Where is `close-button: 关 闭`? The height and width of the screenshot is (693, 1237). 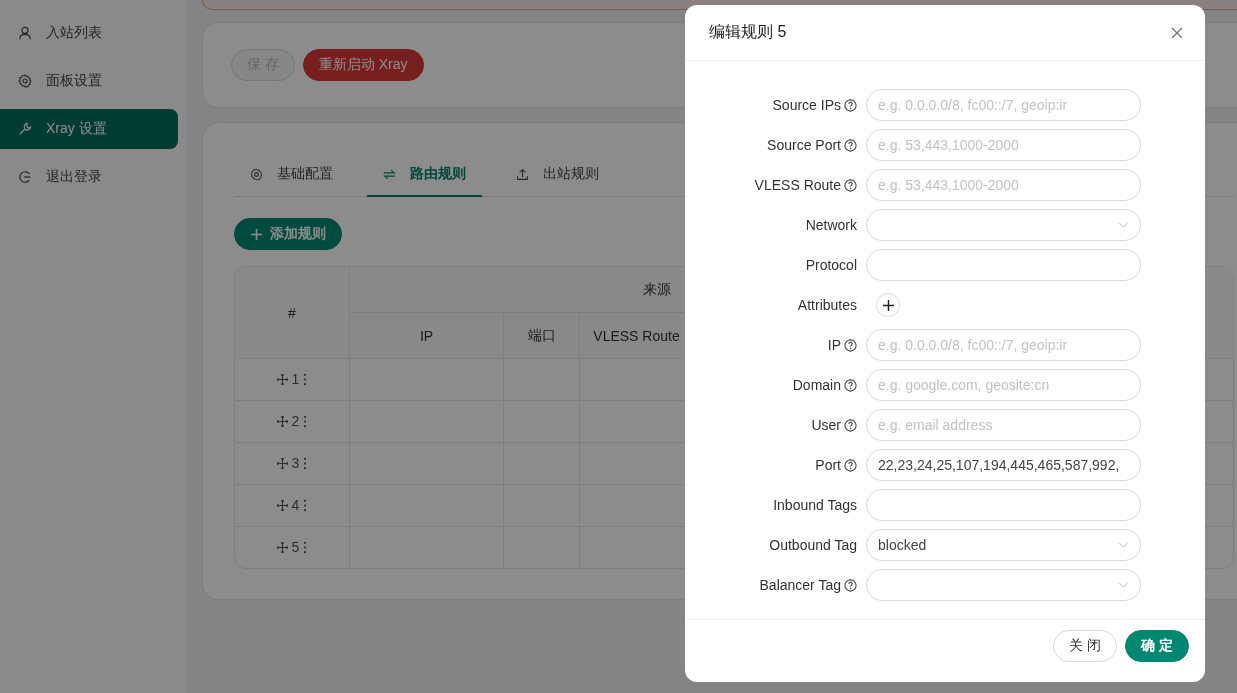 close-button: 关 闭 is located at coordinates (1085, 646).